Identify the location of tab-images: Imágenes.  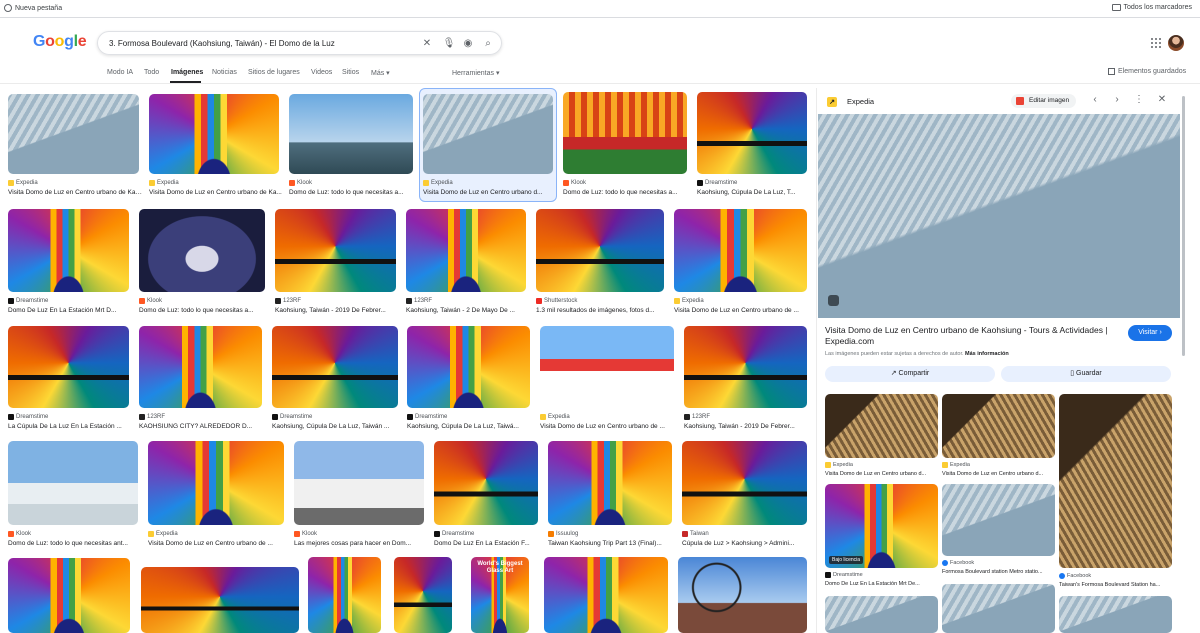
(187, 72).